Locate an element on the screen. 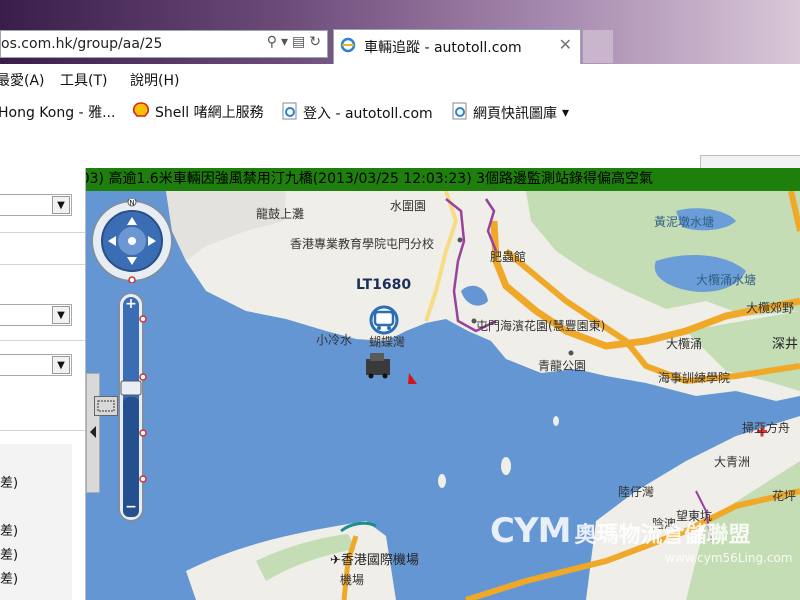  shell-icon is located at coordinates (141, 112).